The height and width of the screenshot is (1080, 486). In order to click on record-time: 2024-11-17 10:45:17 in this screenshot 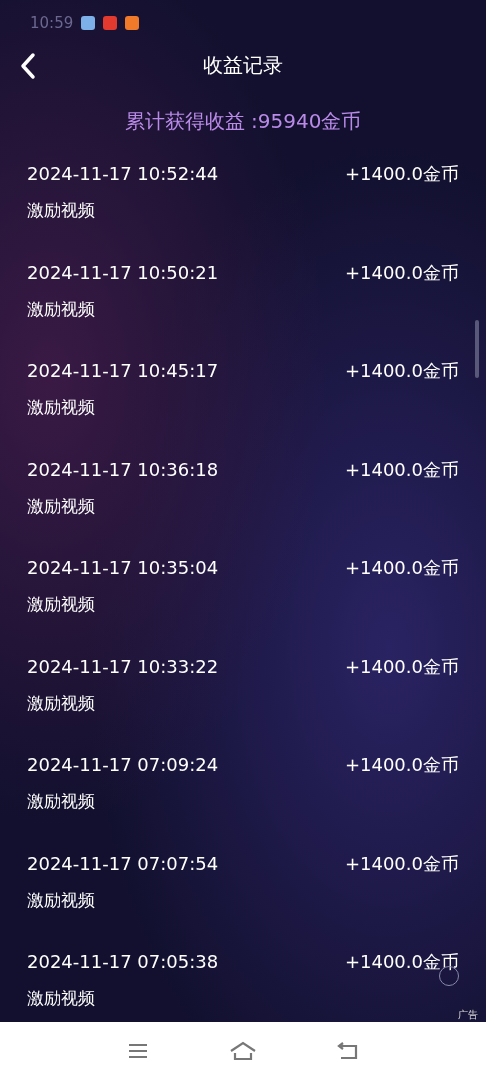, I will do `click(123, 371)`.